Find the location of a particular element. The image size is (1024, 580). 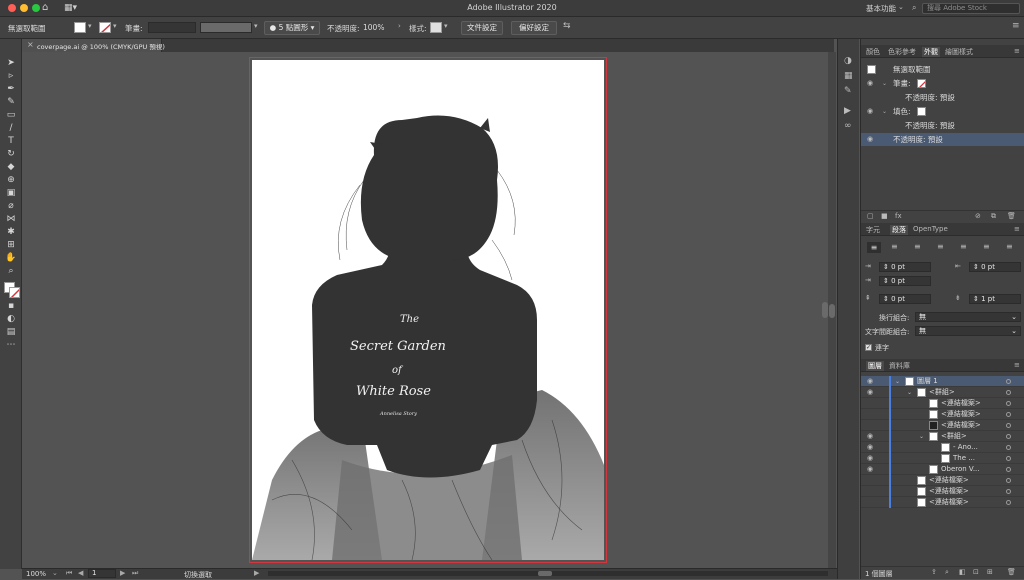

tab-color-guide: 色彩參考 is located at coordinates (902, 52).